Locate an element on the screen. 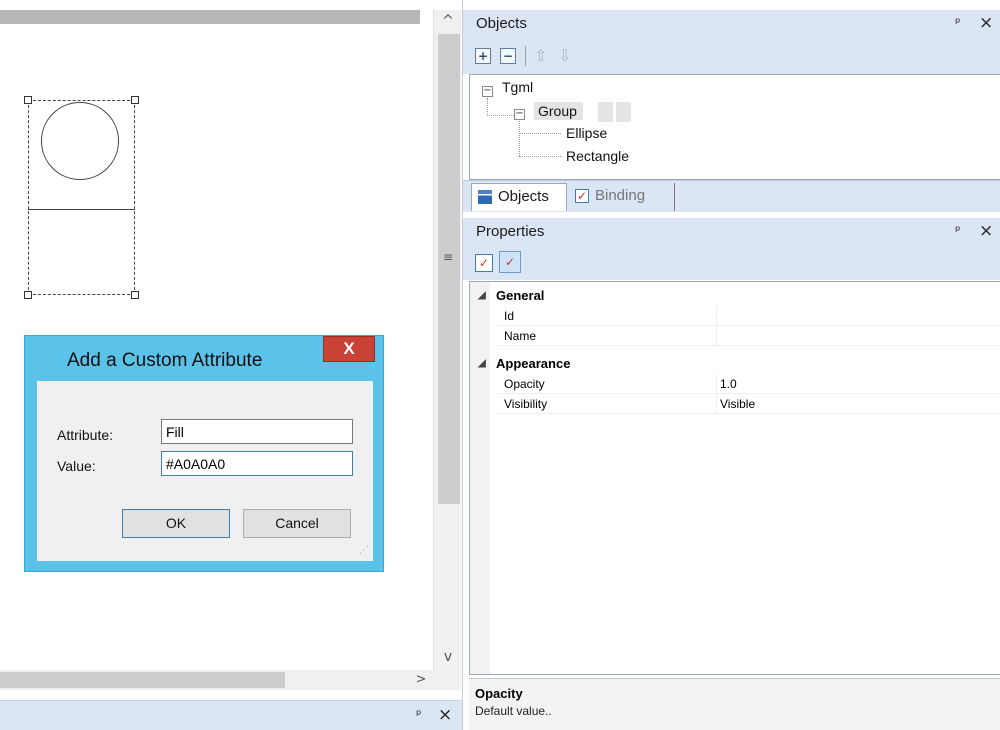  tree-item-group: Group is located at coordinates (558, 111).